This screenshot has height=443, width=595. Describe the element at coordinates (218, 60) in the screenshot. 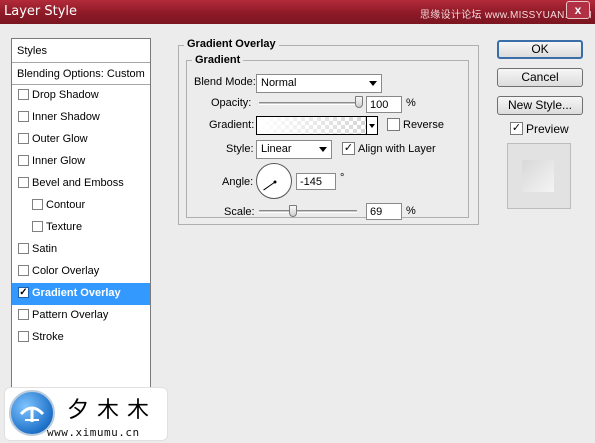

I see `subgroup-title: Gradient` at that location.